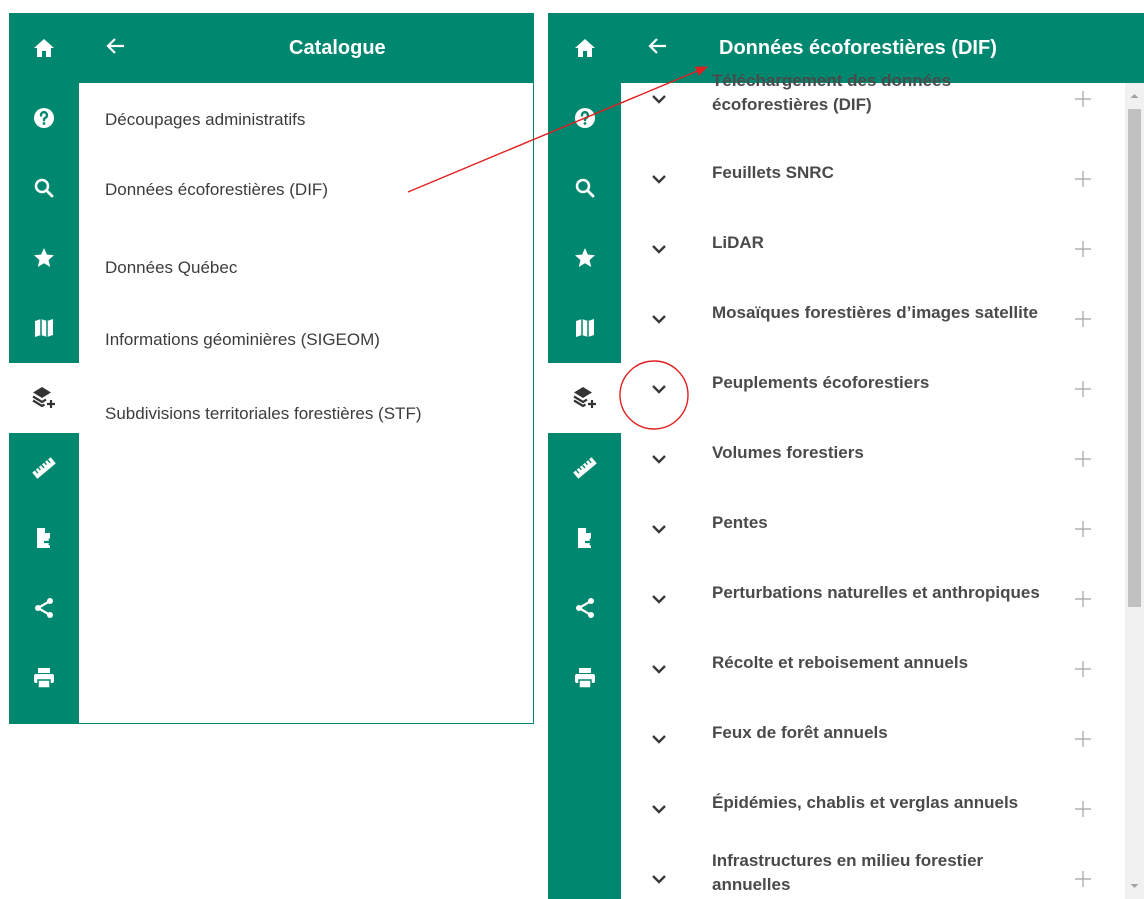 Image resolution: width=1144 pixels, height=899 pixels. I want to click on catalog-item: Informations géominières (SIGEOM), so click(242, 340).